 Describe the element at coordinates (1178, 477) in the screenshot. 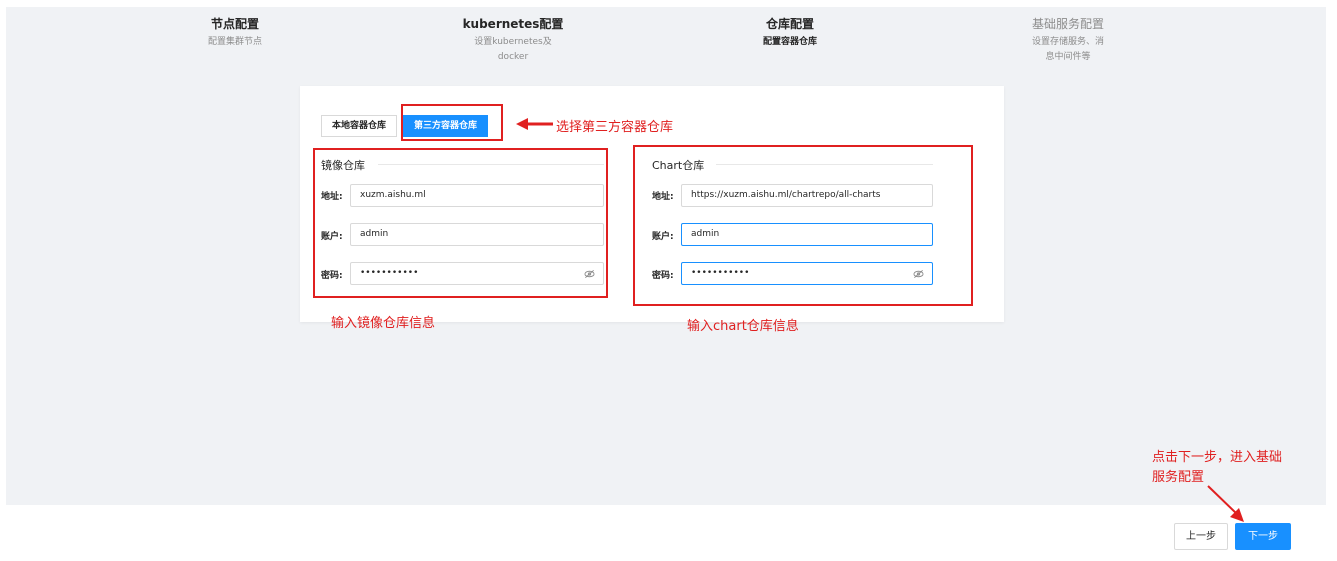

I see `annotation-next-tip-line2: 服务配置` at that location.